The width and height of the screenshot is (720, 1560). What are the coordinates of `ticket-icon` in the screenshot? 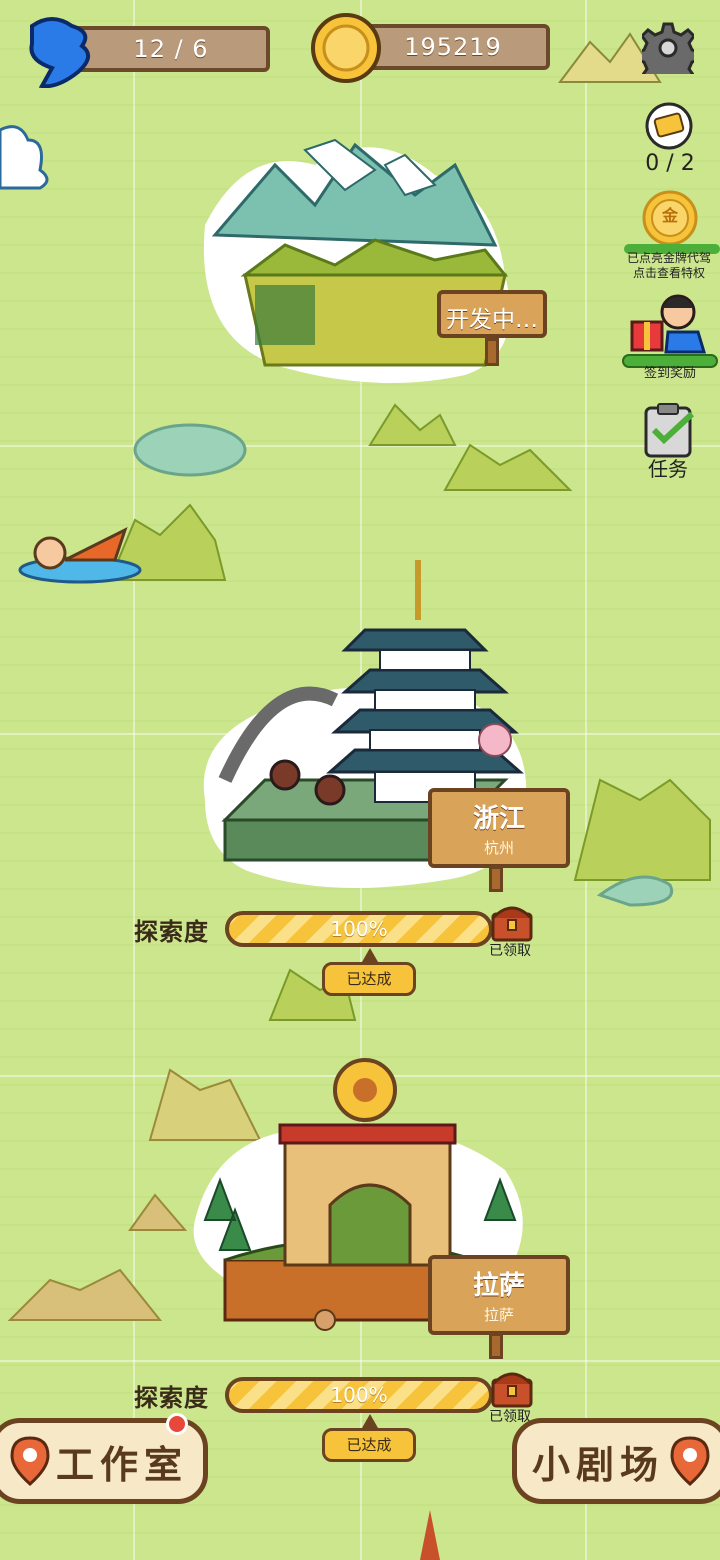 It's located at (669, 126).